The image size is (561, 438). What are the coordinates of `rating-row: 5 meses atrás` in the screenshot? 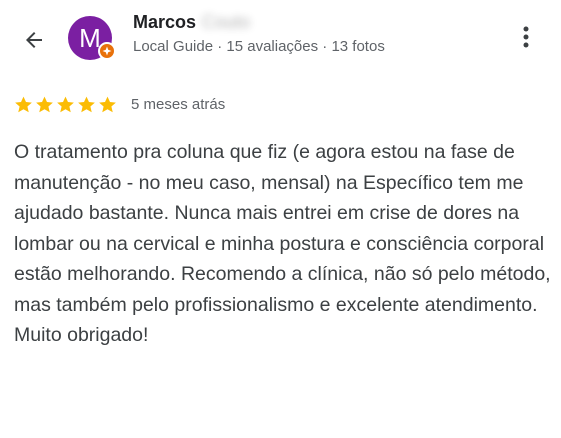 It's located at (119, 104).